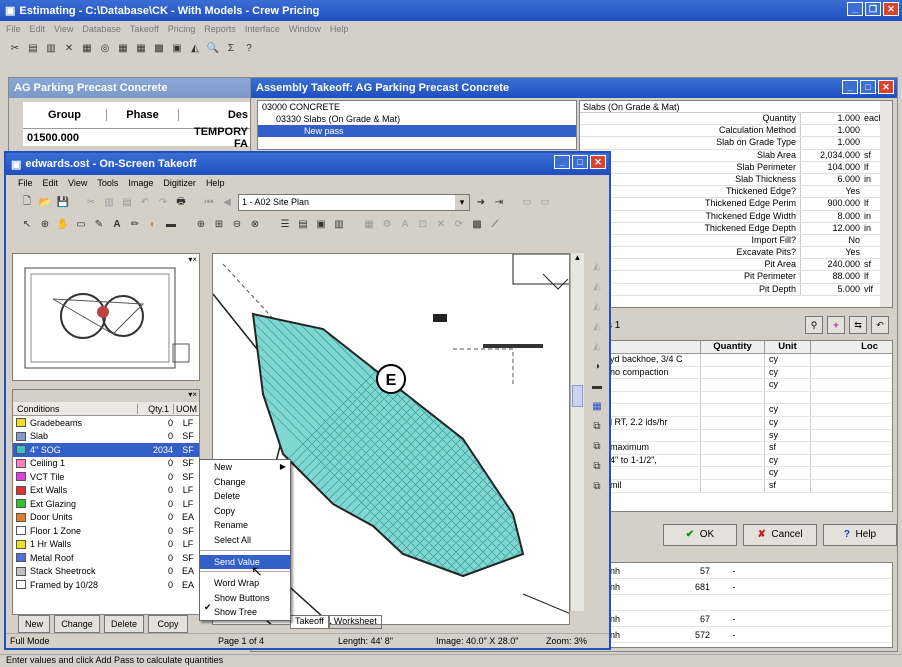 The height and width of the screenshot is (667, 902). What do you see at coordinates (303, 224) in the screenshot?
I see `layers-icon: ▤` at bounding box center [303, 224].